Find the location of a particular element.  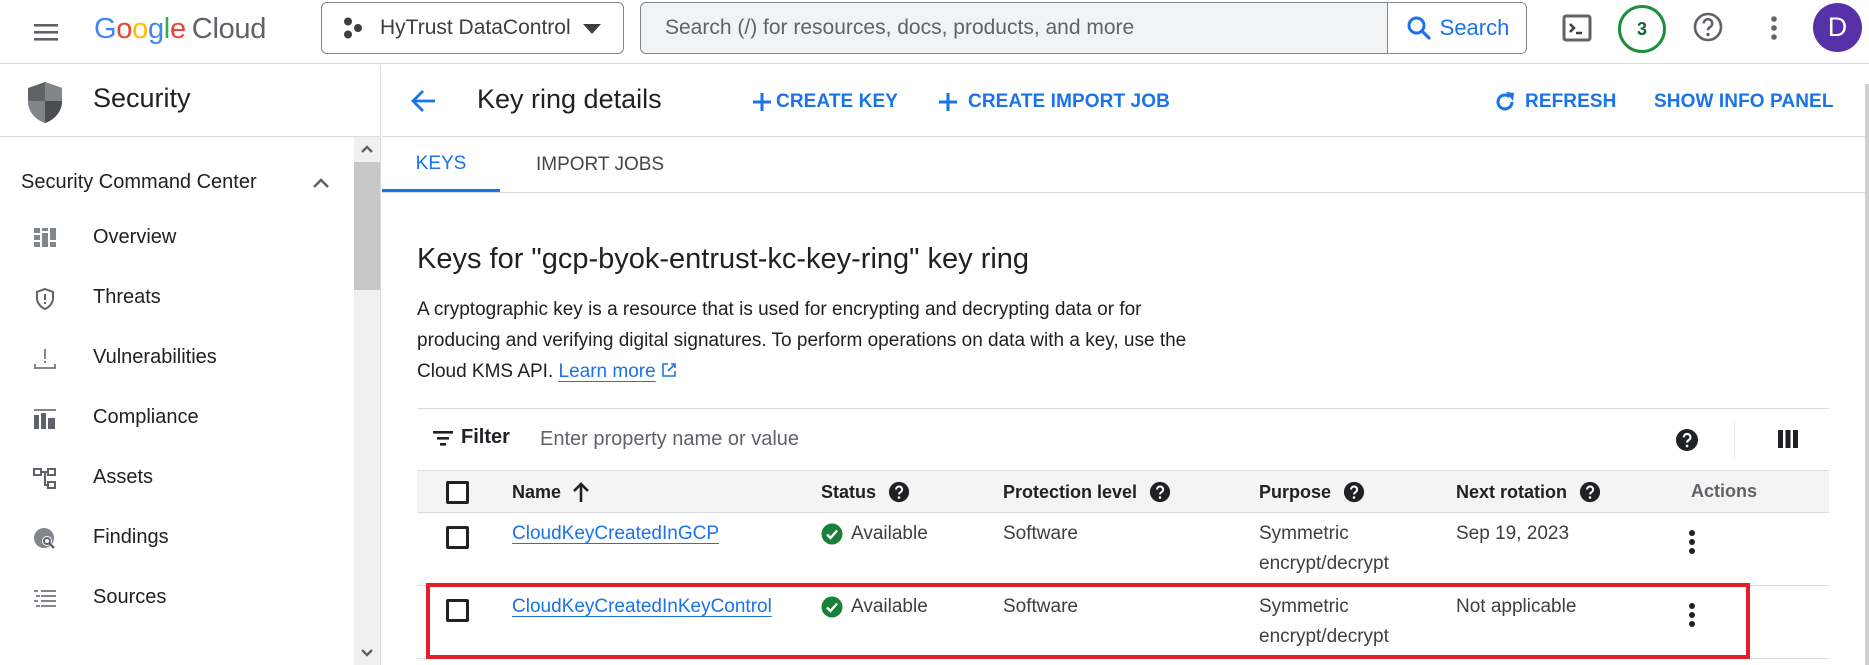

project-selector: HyTrust DataControl is located at coordinates (472, 28).